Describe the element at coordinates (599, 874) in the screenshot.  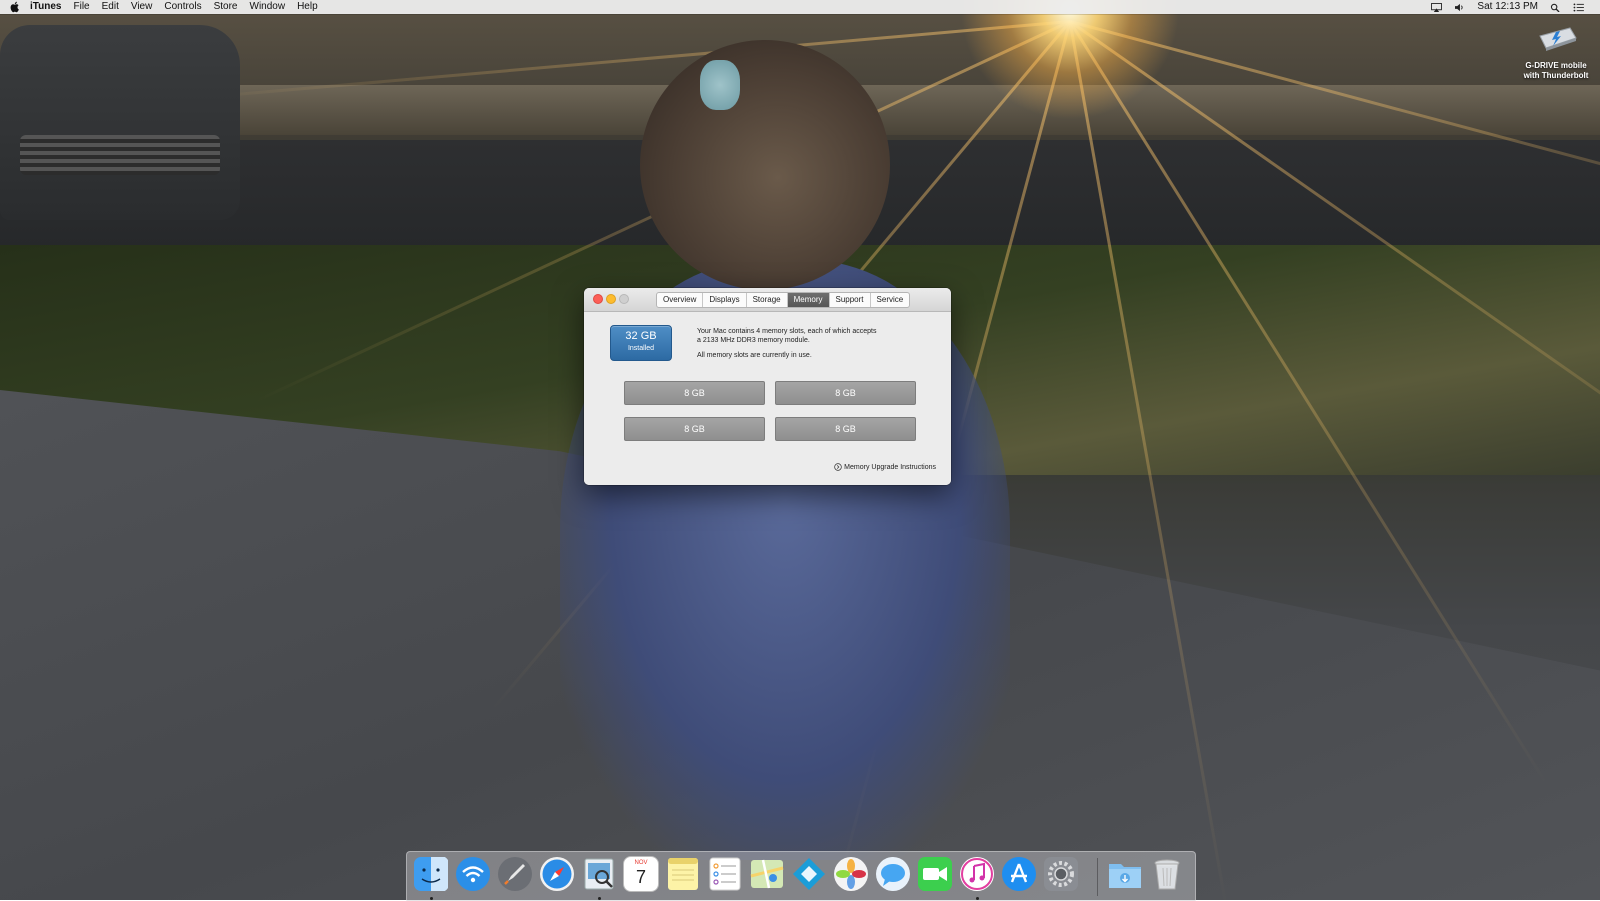
I see `preview-icon` at that location.